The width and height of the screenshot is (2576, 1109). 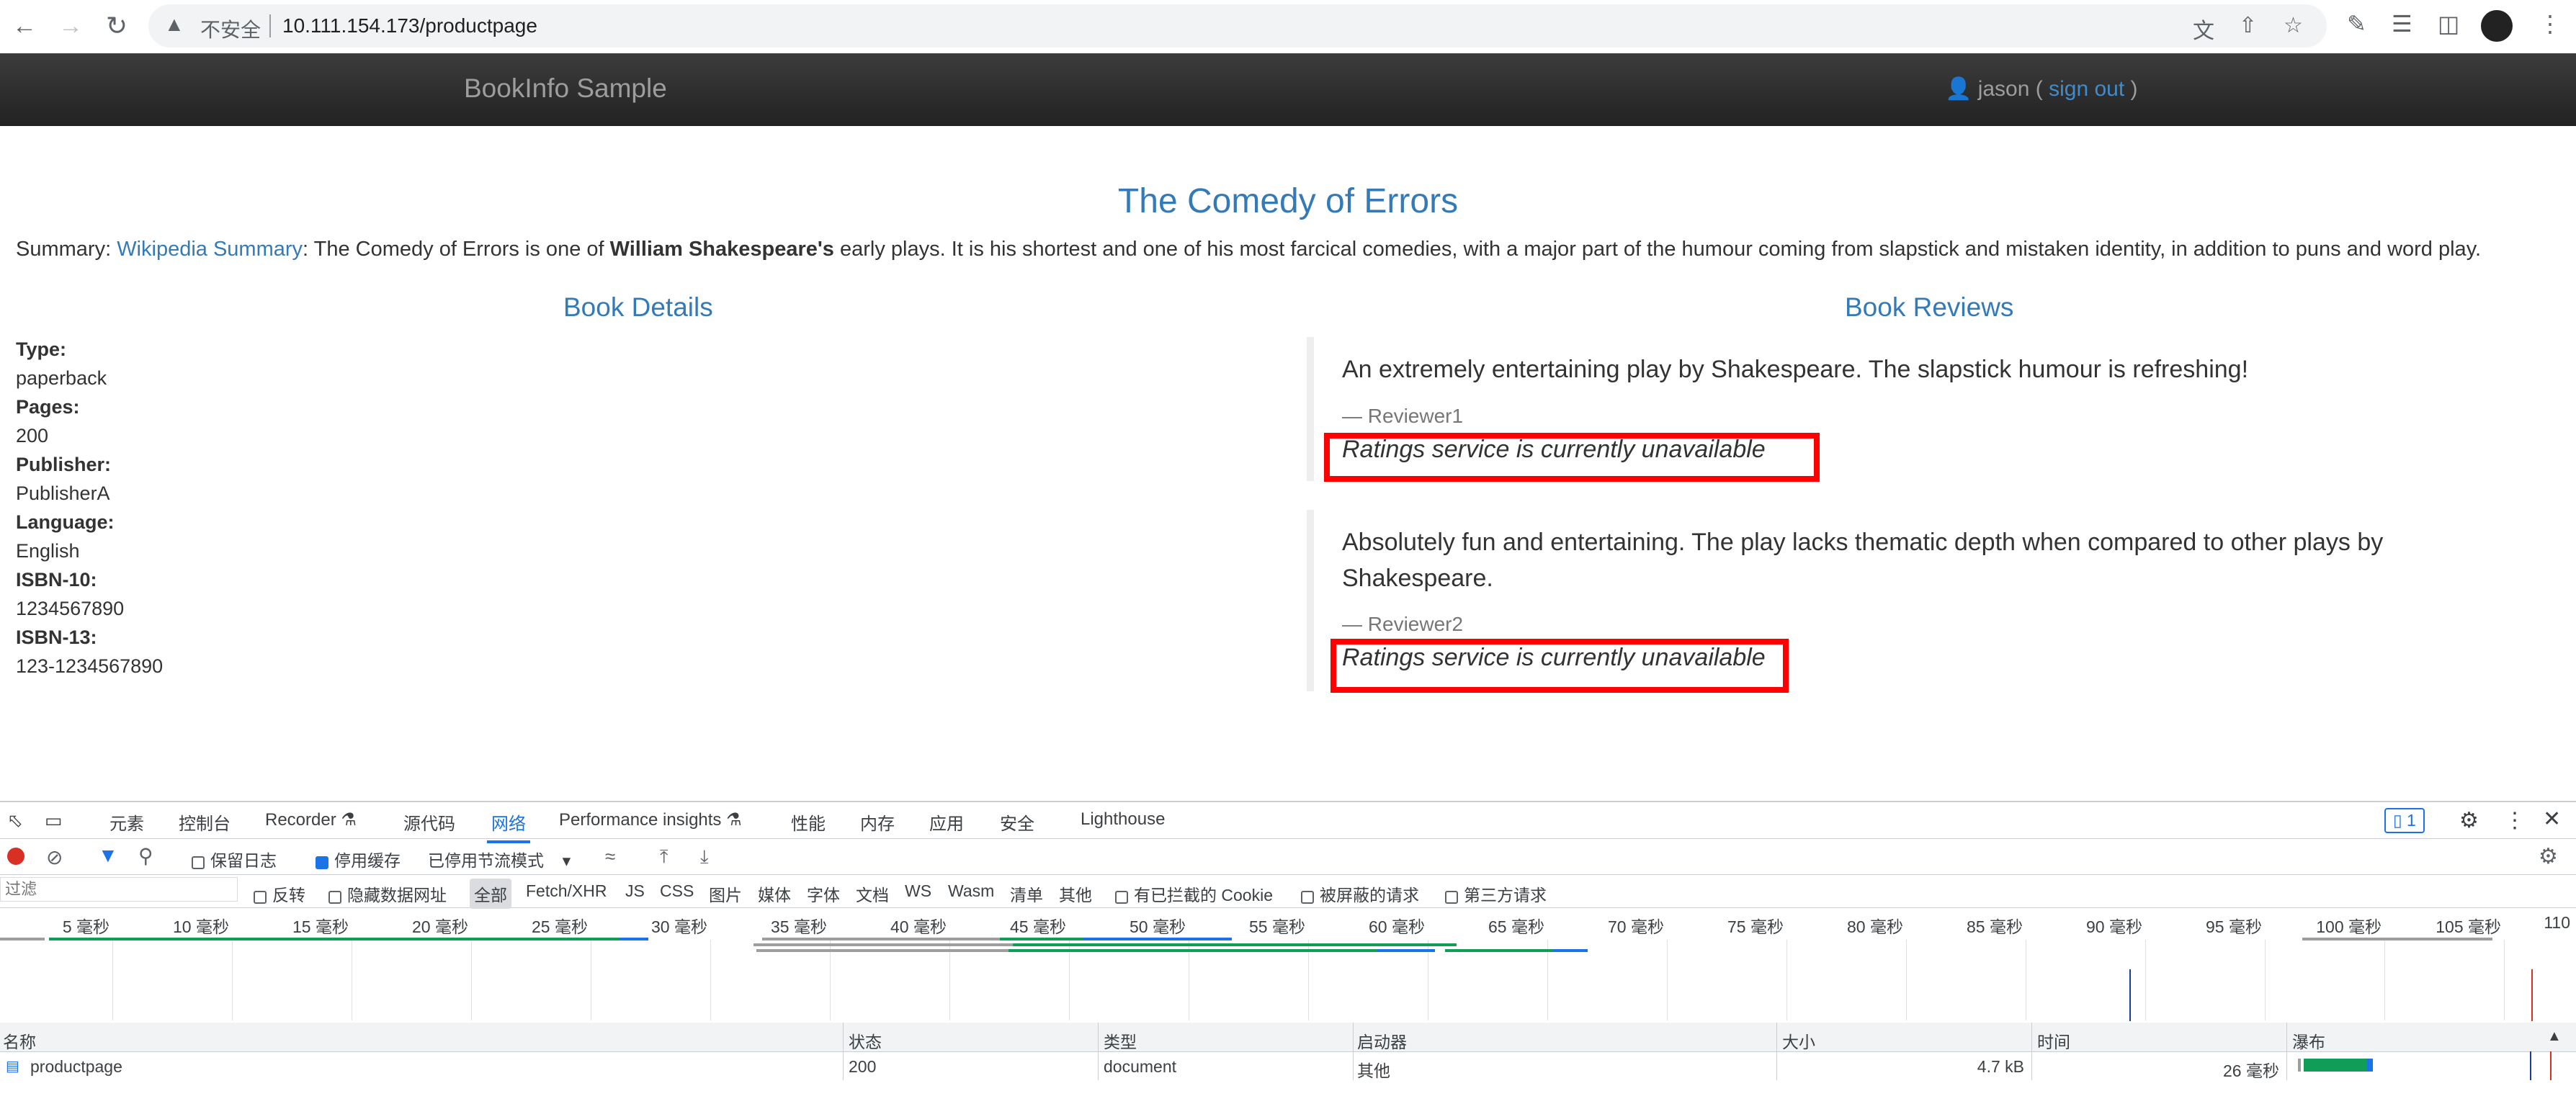 What do you see at coordinates (367, 861) in the screenshot?
I see `disable-cache-label: 停用缓存` at bounding box center [367, 861].